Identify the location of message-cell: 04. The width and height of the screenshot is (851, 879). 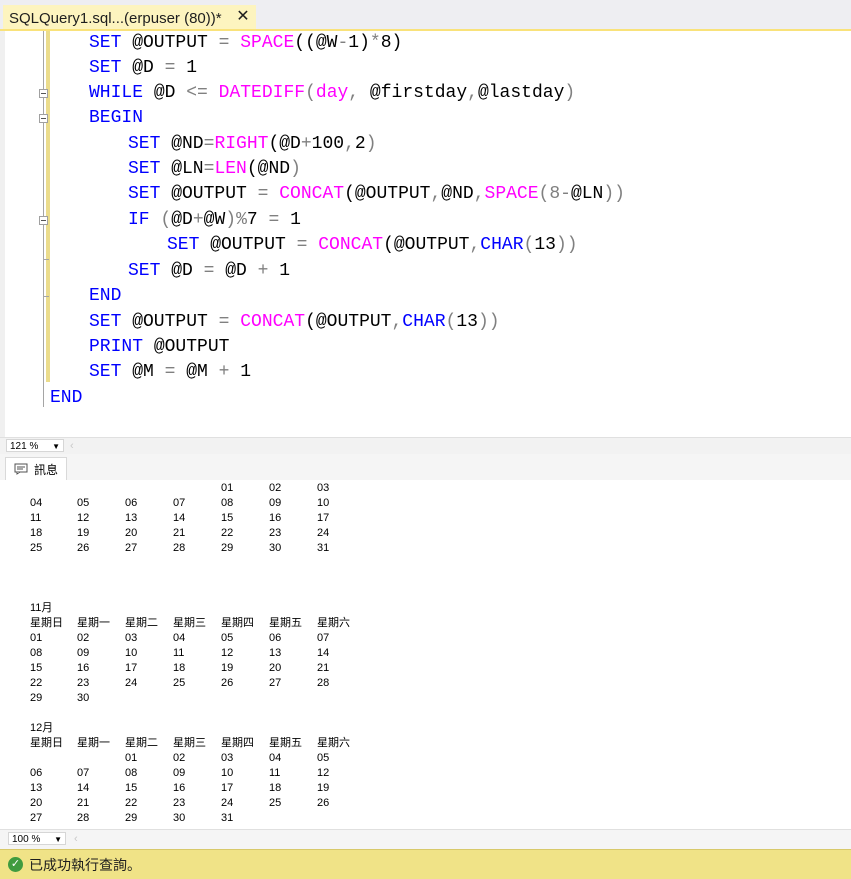
(179, 638).